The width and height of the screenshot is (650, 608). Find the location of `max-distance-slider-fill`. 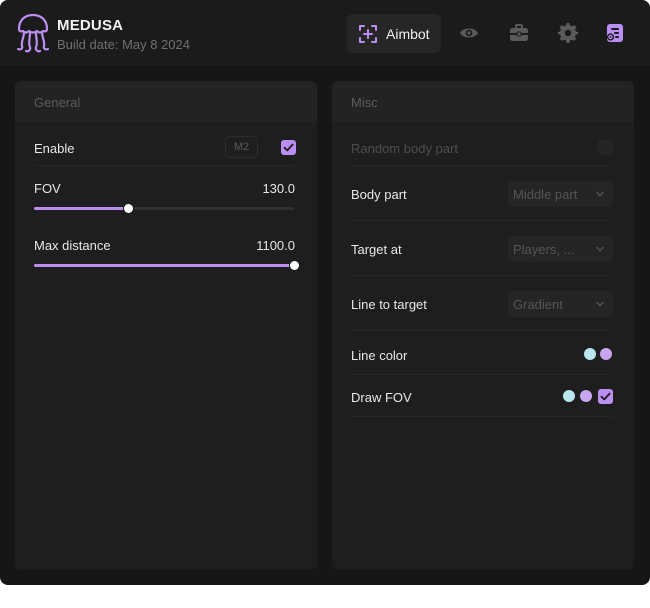

max-distance-slider-fill is located at coordinates (164, 265).